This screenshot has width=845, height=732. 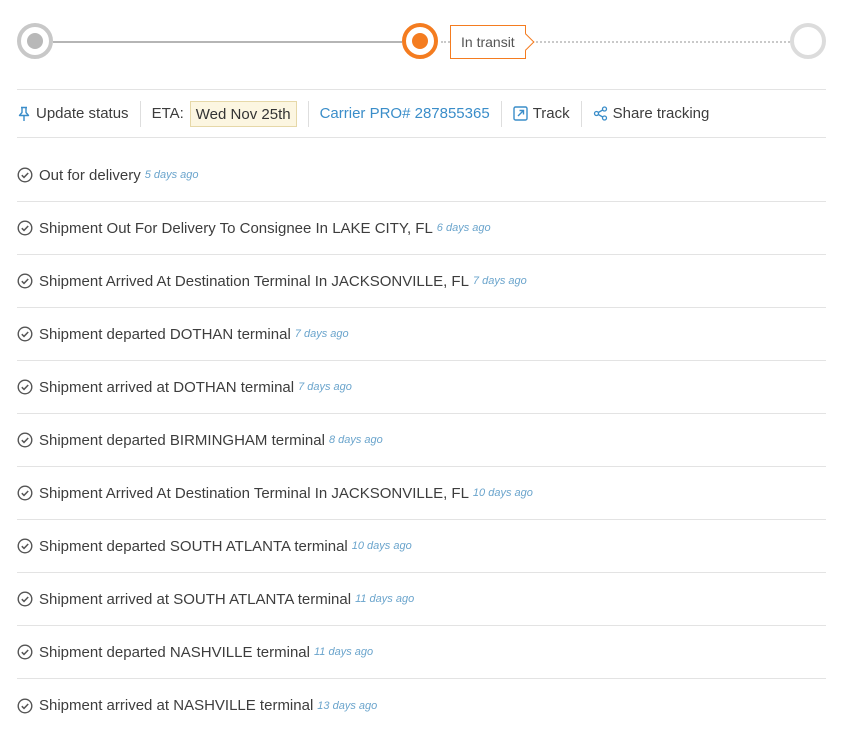 I want to click on event-time-ago: 8 days ago, so click(x=355, y=440).